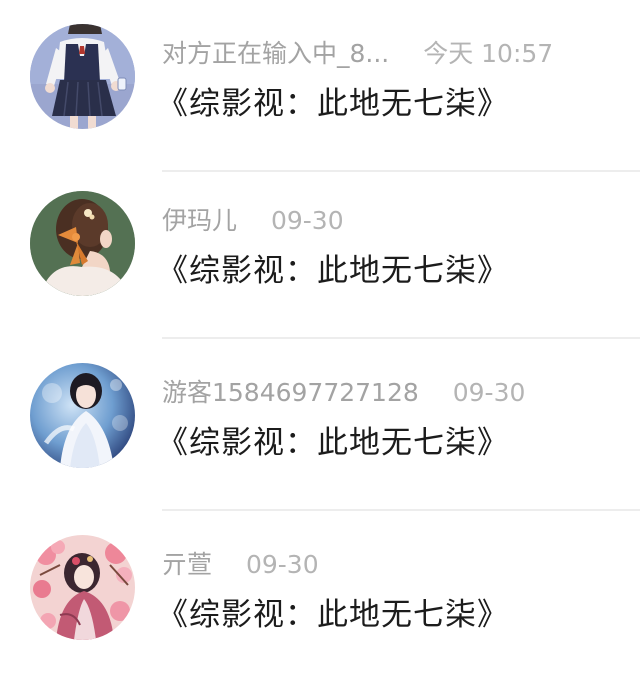  I want to click on woman-in-white-avatar-icon, so click(82, 415).